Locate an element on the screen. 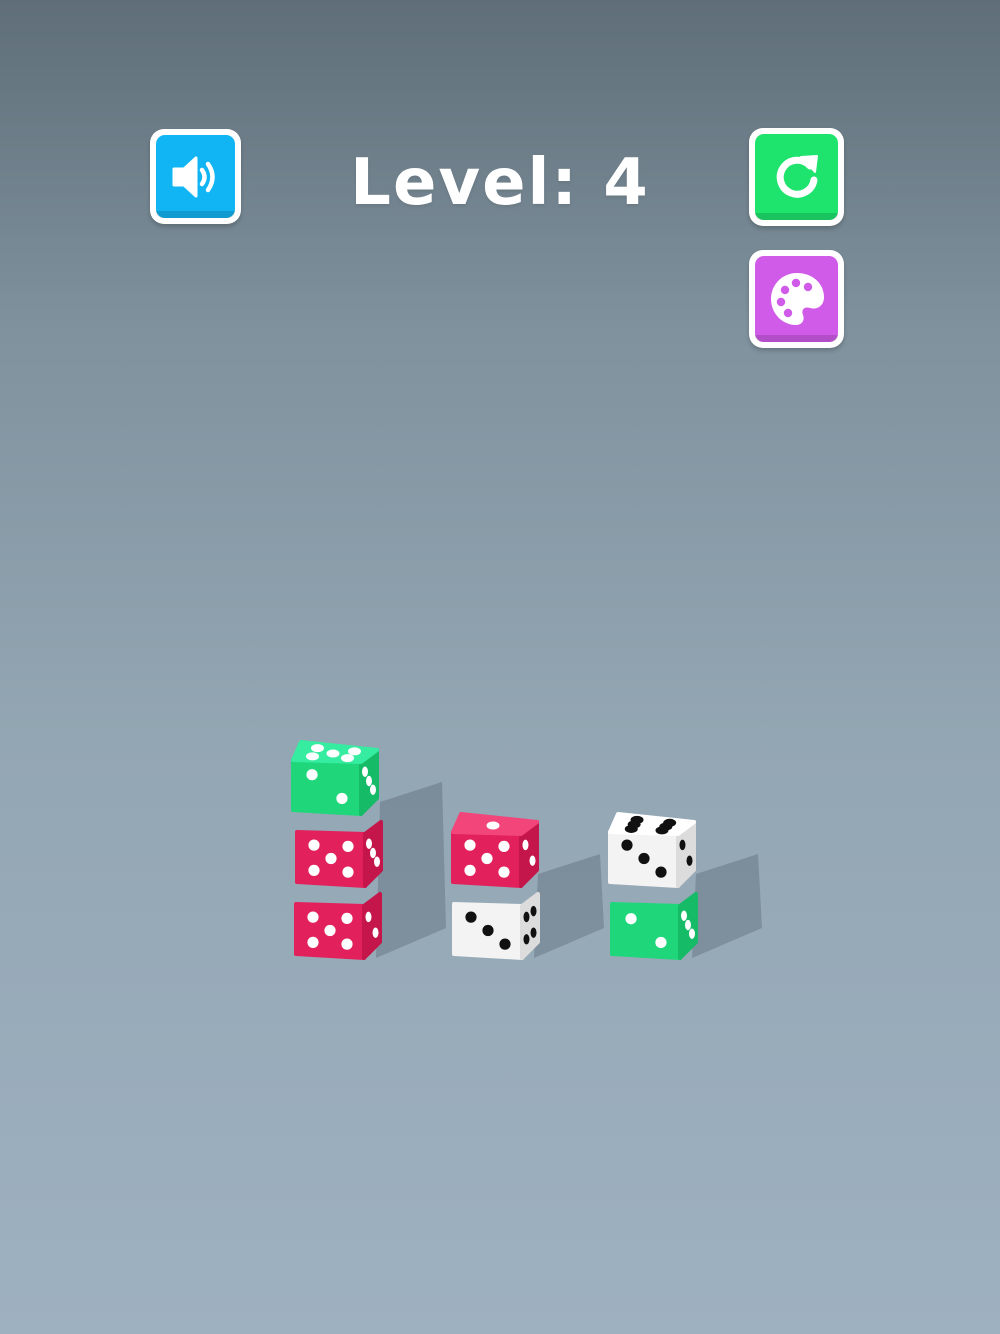 This screenshot has height=1334, width=1000. dice-stack-left is located at coordinates (337, 850).